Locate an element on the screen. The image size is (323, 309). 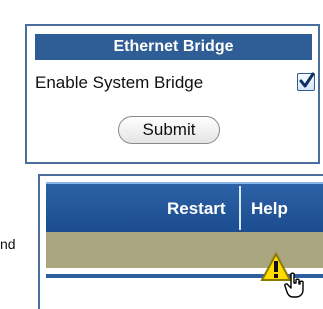
enable-system-bridge-row: Enable System Bridge is located at coordinates (175, 83).